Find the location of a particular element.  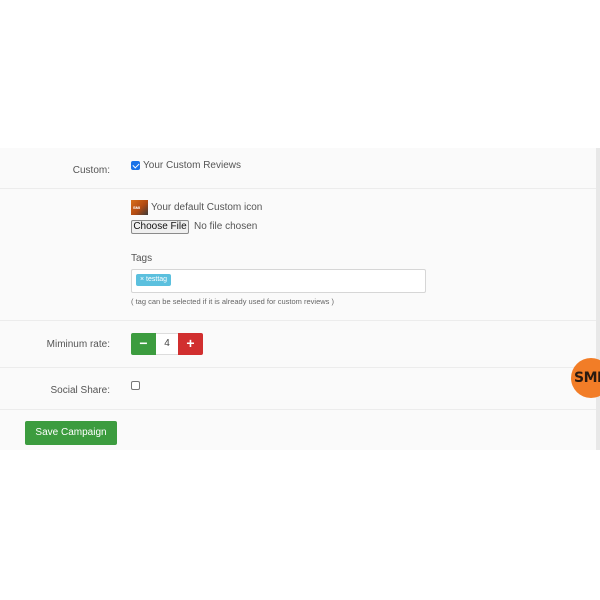

minimum-rate-label: Miminum rate: is located at coordinates (78, 344).